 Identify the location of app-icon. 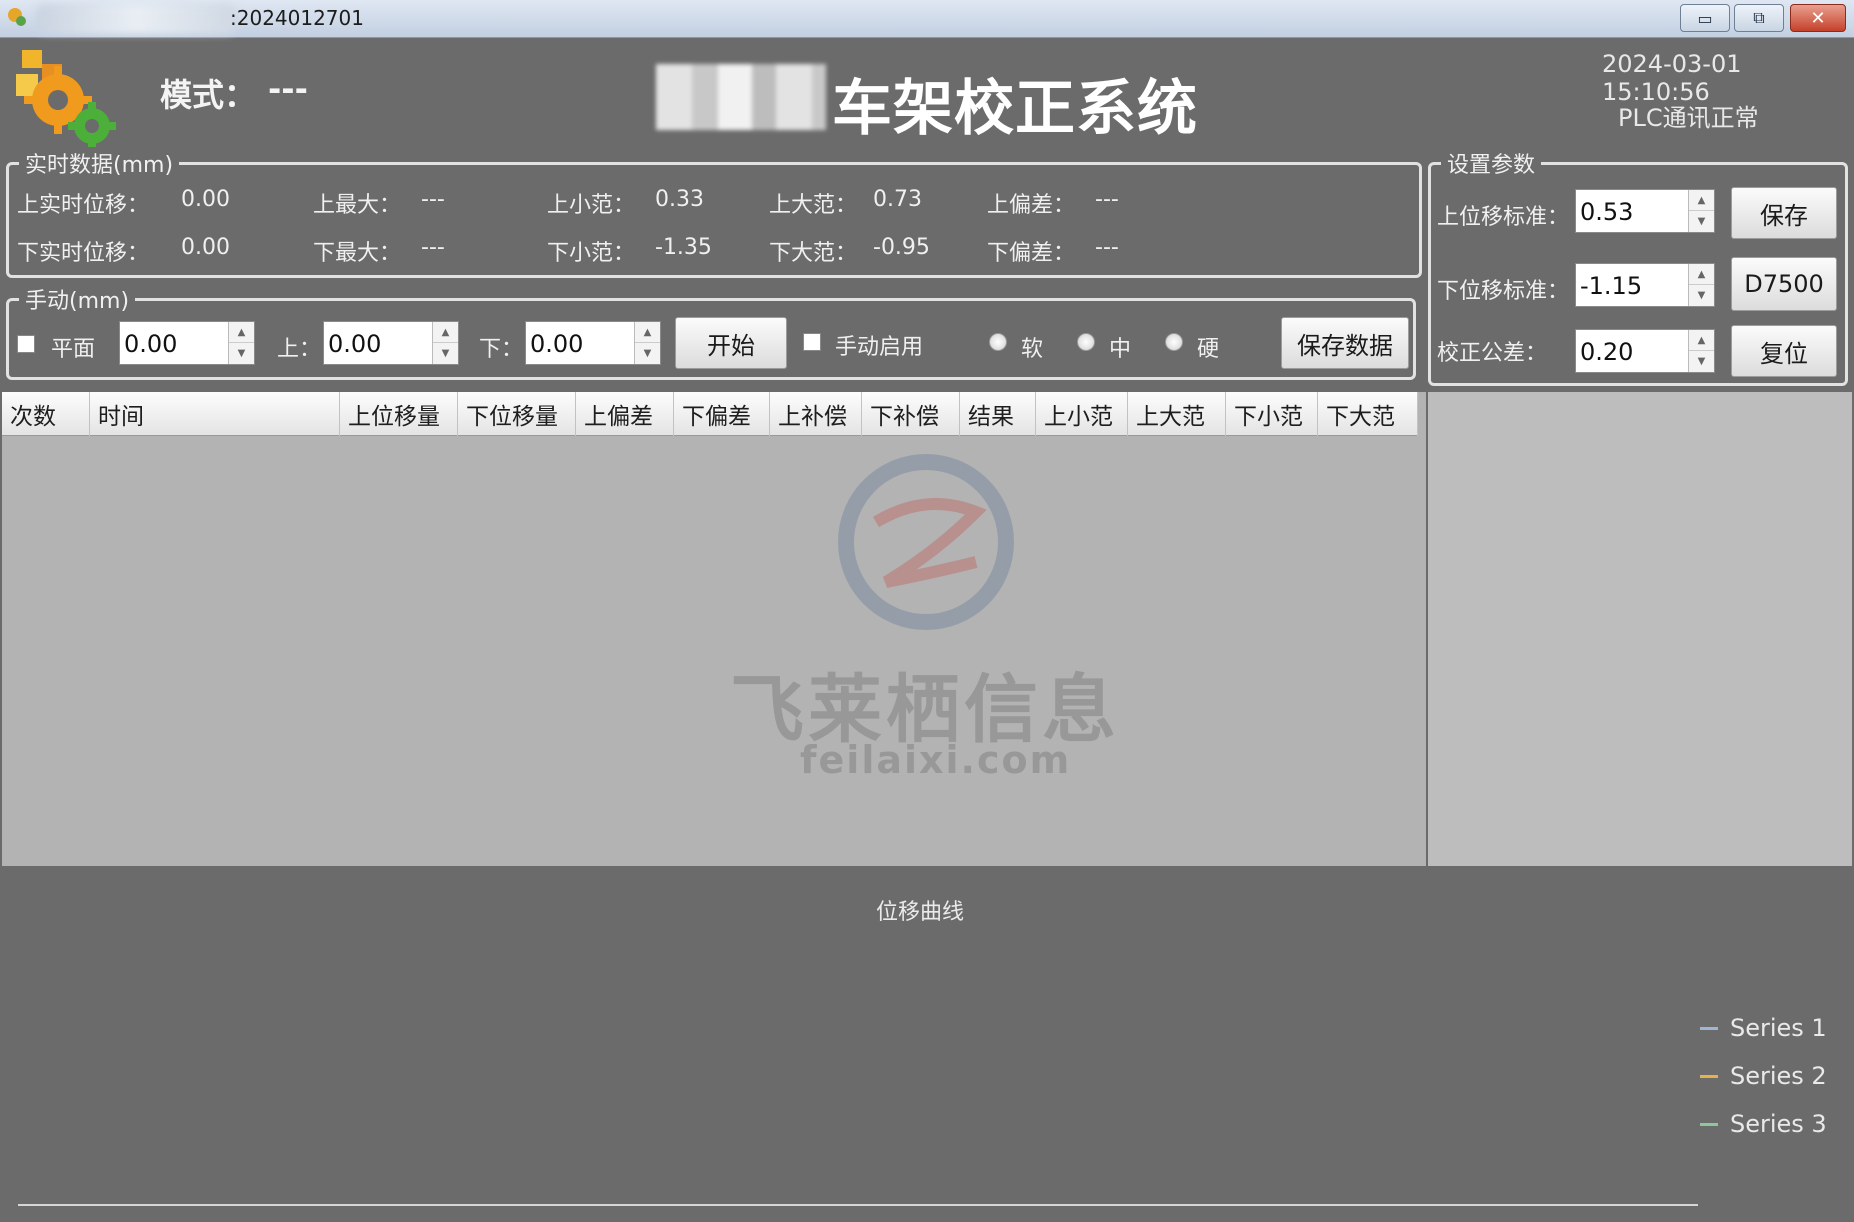
(17, 17).